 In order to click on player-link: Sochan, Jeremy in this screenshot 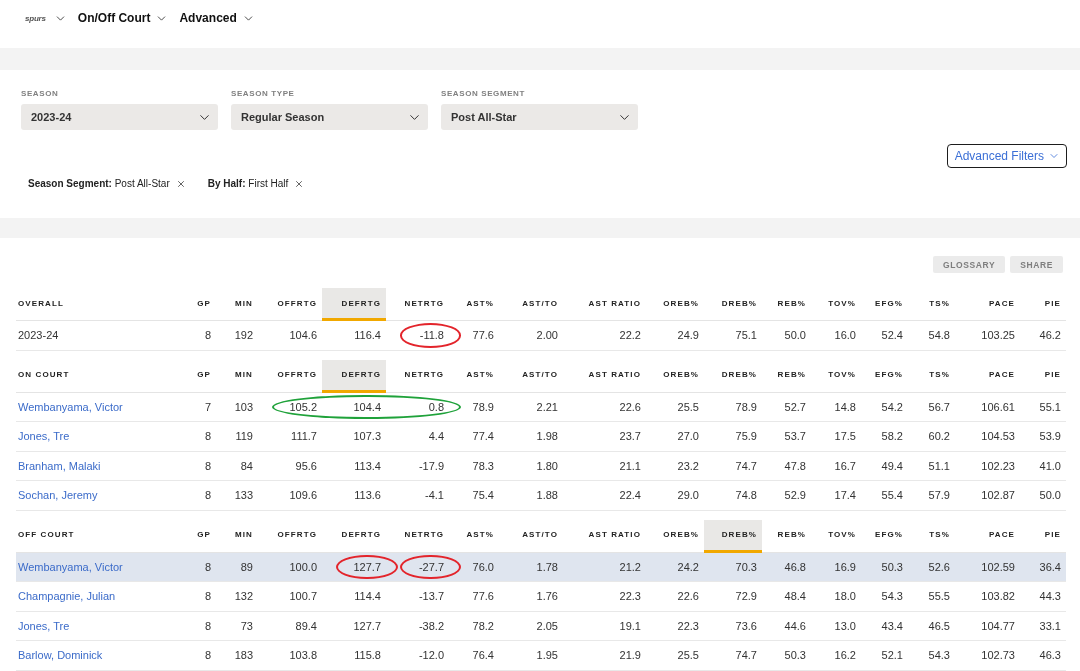, I will do `click(58, 495)`.